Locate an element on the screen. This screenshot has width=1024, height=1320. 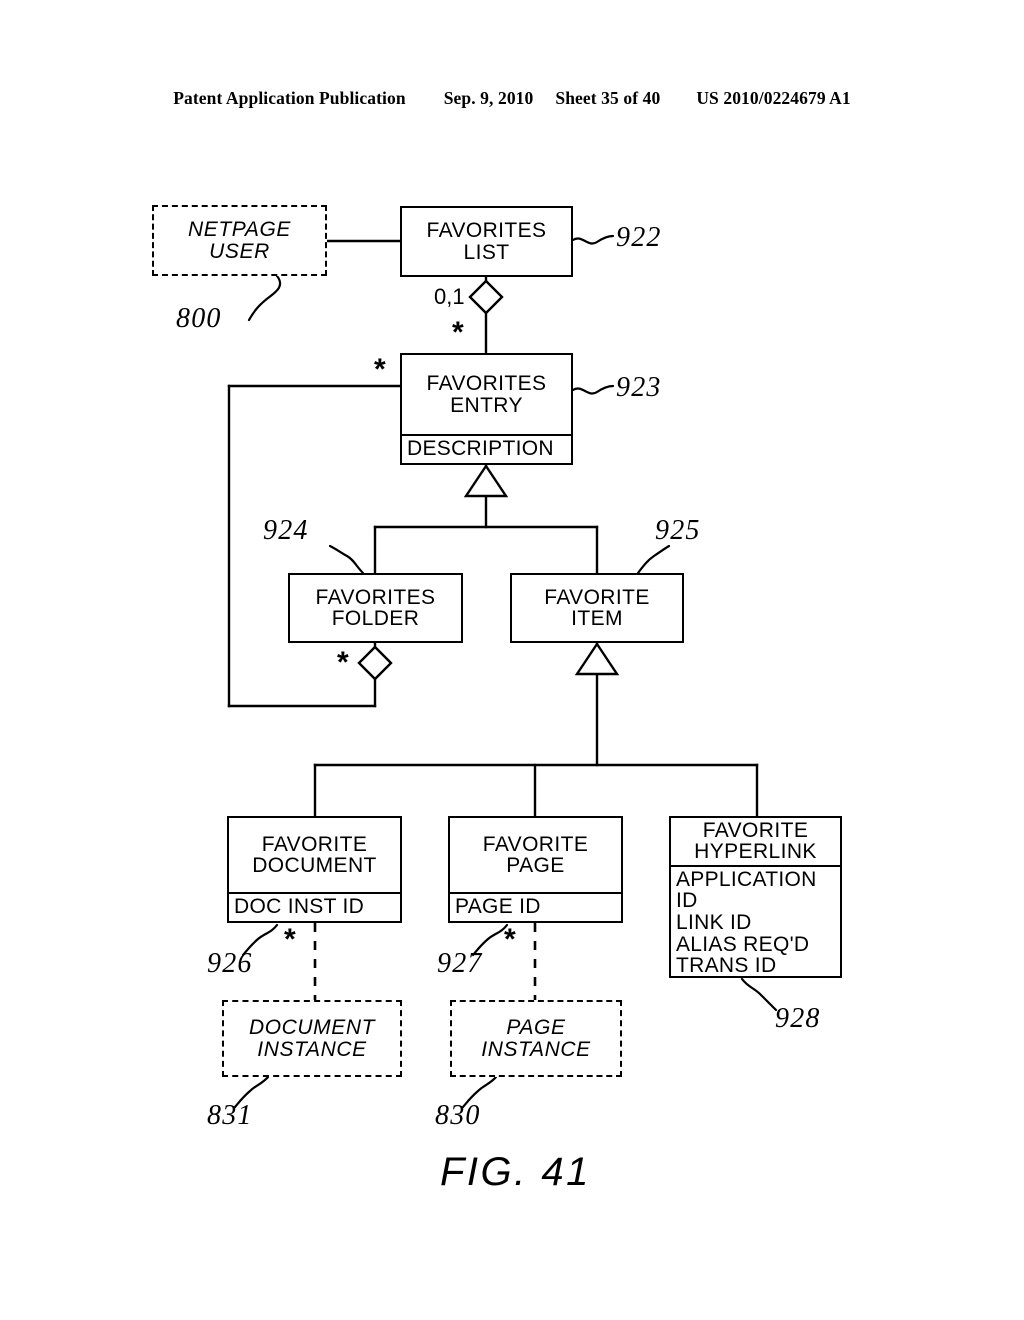
class-favorite-page-title: FAVORITE PAGE is located at coordinates (535, 855).